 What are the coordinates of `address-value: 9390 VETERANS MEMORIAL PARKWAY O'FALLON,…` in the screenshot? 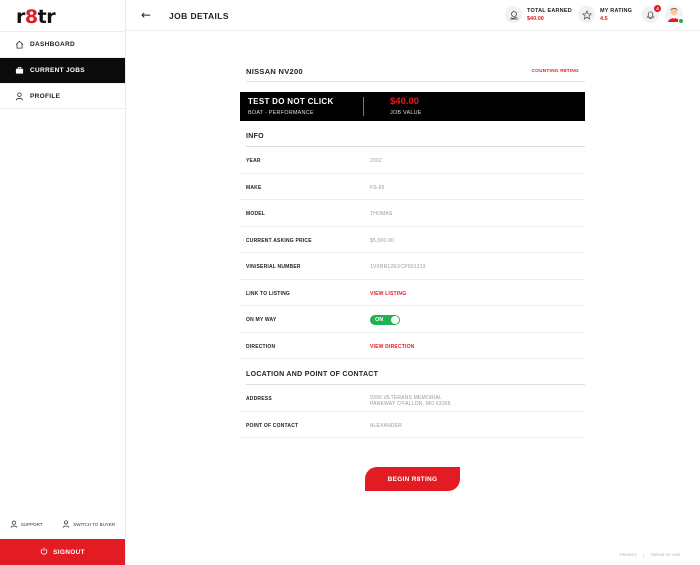 It's located at (410, 401).